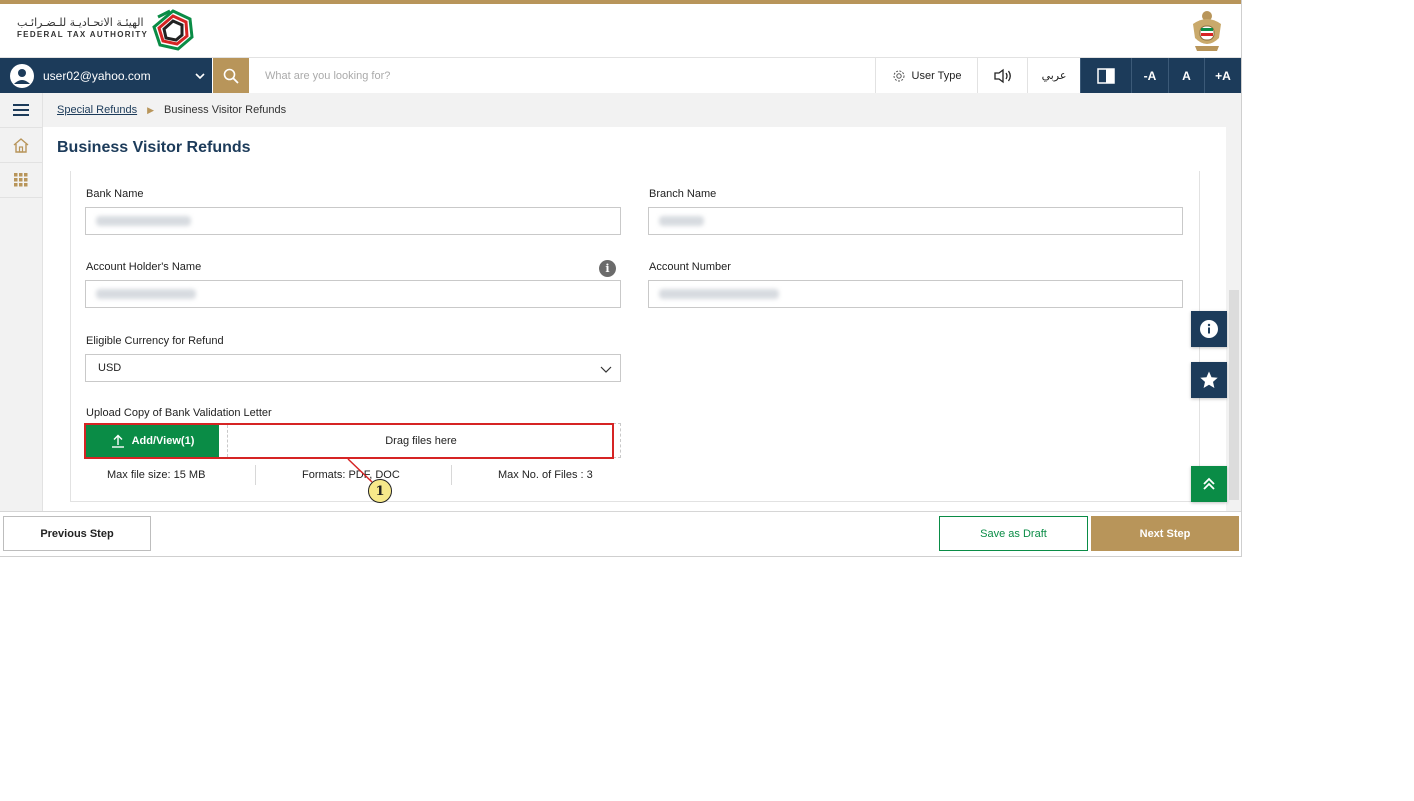 The width and height of the screenshot is (1414, 801). I want to click on fta-logo-icon, so click(173, 30).